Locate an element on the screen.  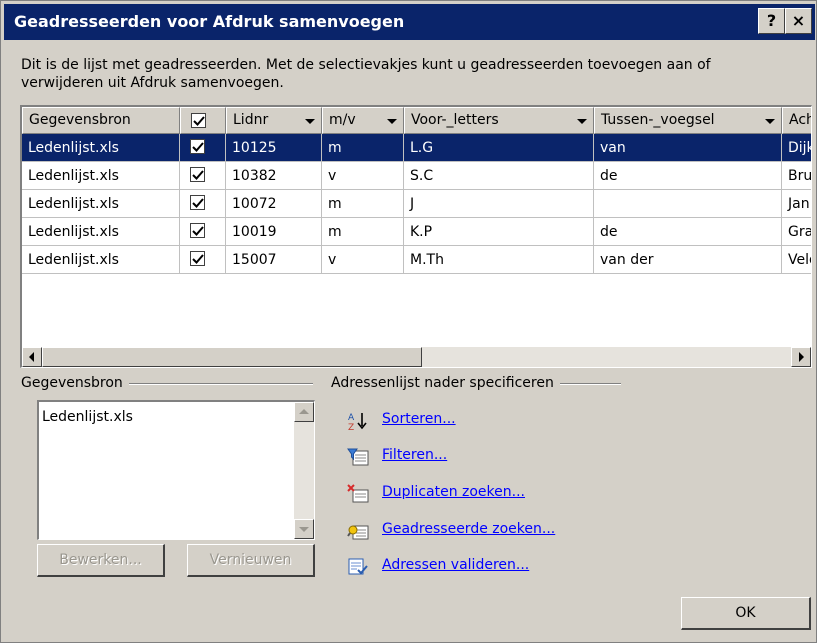
refine-group-label: Adressenlijst nader specificeren is located at coordinates (445, 383).